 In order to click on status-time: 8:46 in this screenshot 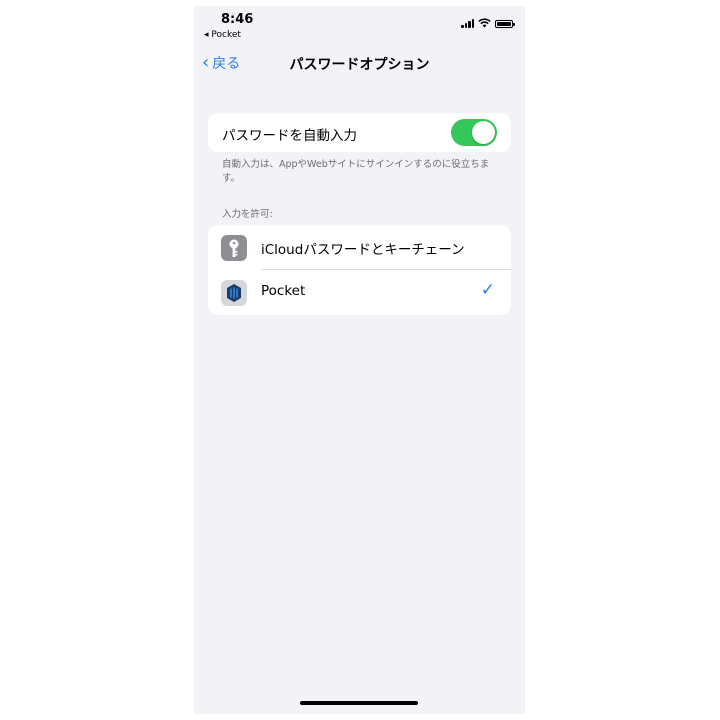, I will do `click(237, 19)`.